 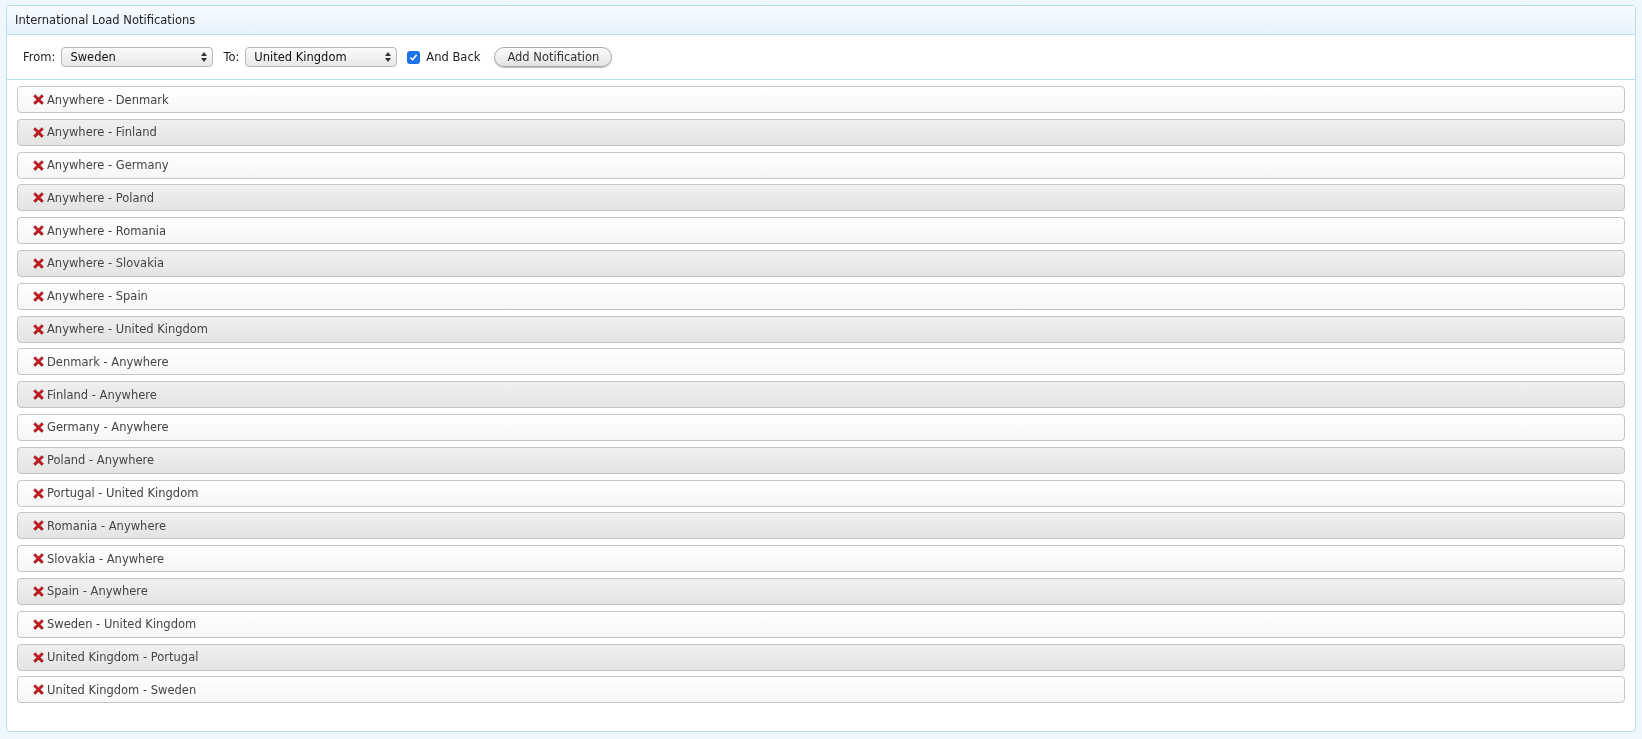 What do you see at coordinates (821, 20) in the screenshot?
I see `panel-title: International Load Notifications` at bounding box center [821, 20].